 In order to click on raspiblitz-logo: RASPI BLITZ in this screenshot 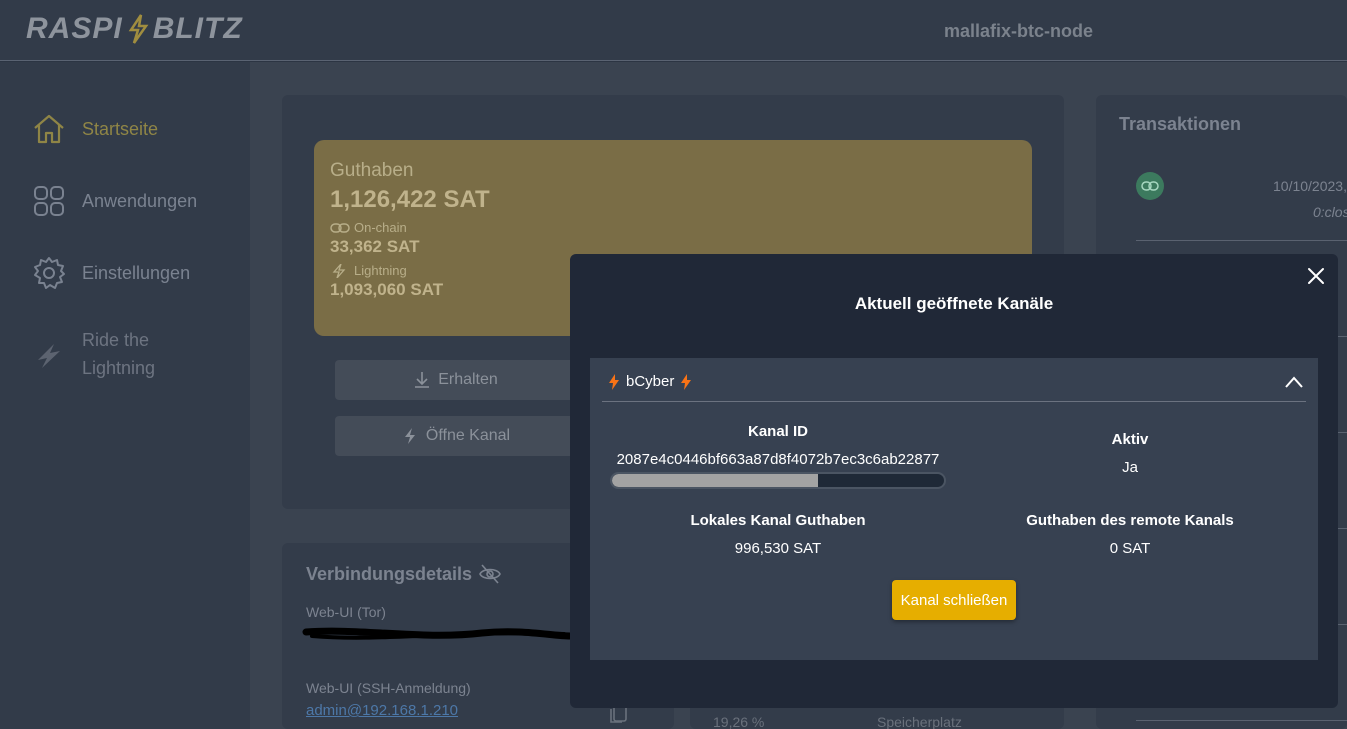, I will do `click(134, 29)`.